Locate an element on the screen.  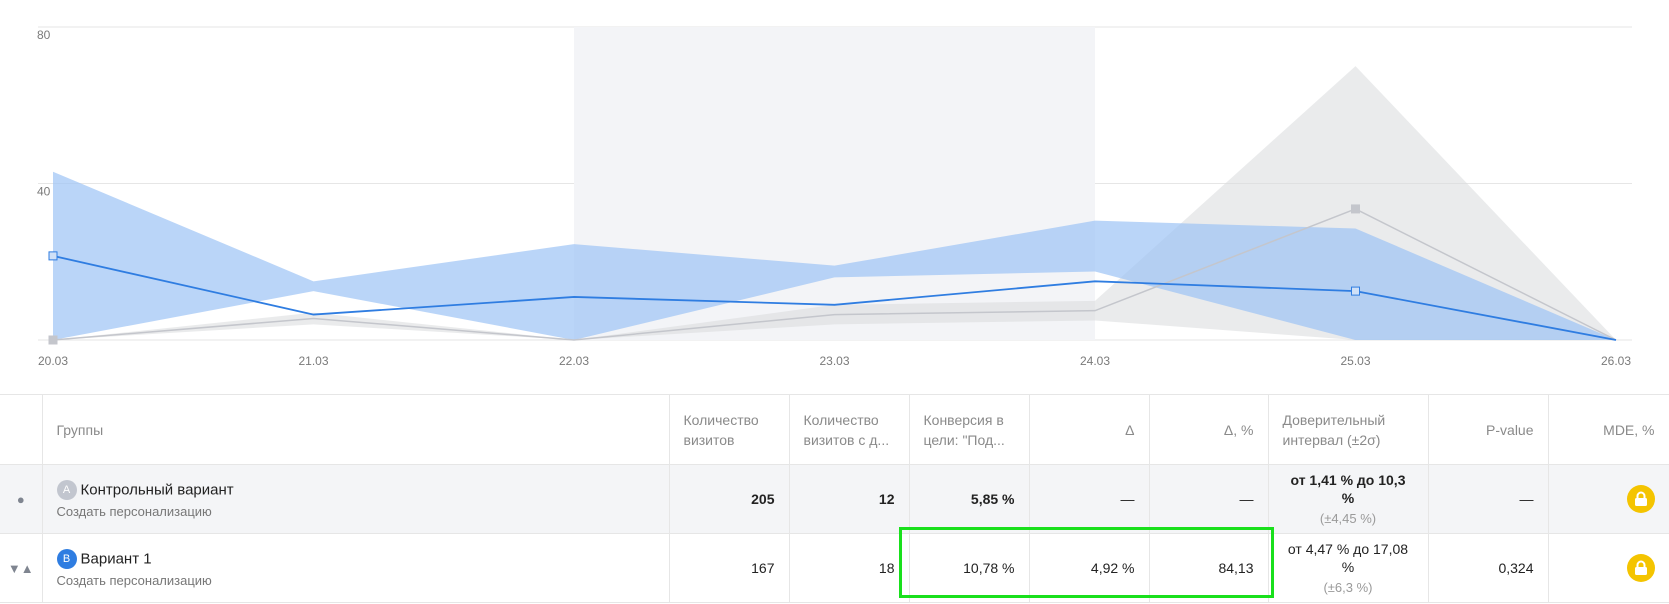
goal-visits-cell: 18 is located at coordinates (849, 568).